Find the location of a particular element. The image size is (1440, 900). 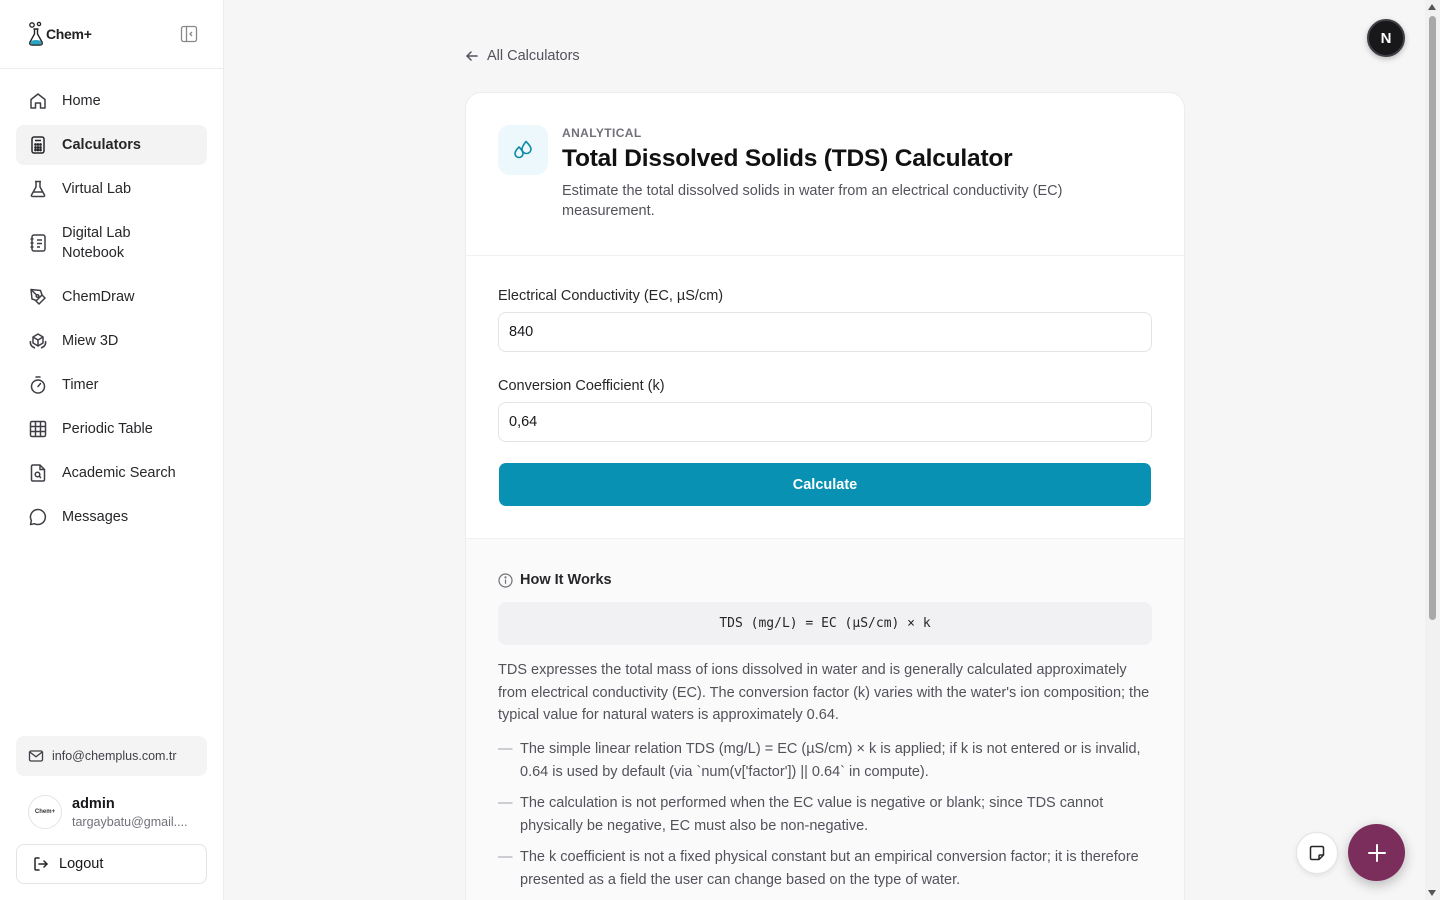

arrow-left-icon is located at coordinates (472, 56).